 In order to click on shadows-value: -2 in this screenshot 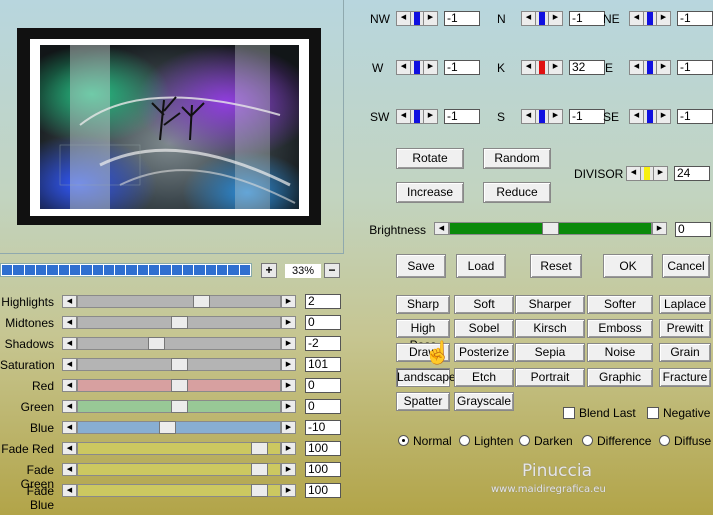, I will do `click(323, 343)`.